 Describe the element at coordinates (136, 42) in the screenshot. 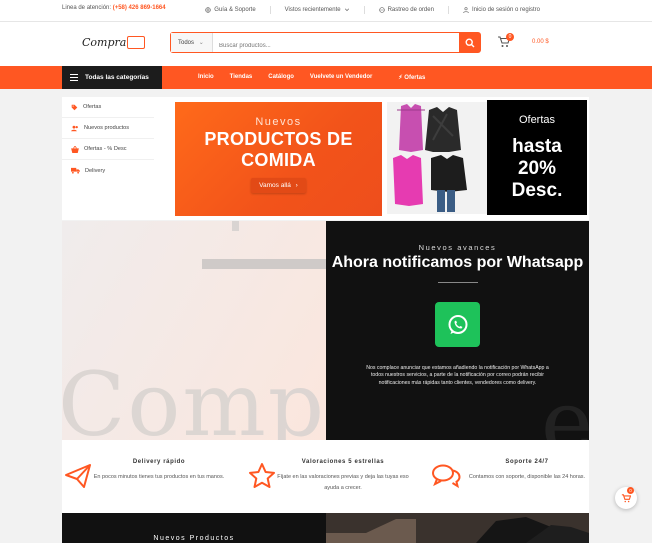

I see `shopping-bag-icon` at that location.